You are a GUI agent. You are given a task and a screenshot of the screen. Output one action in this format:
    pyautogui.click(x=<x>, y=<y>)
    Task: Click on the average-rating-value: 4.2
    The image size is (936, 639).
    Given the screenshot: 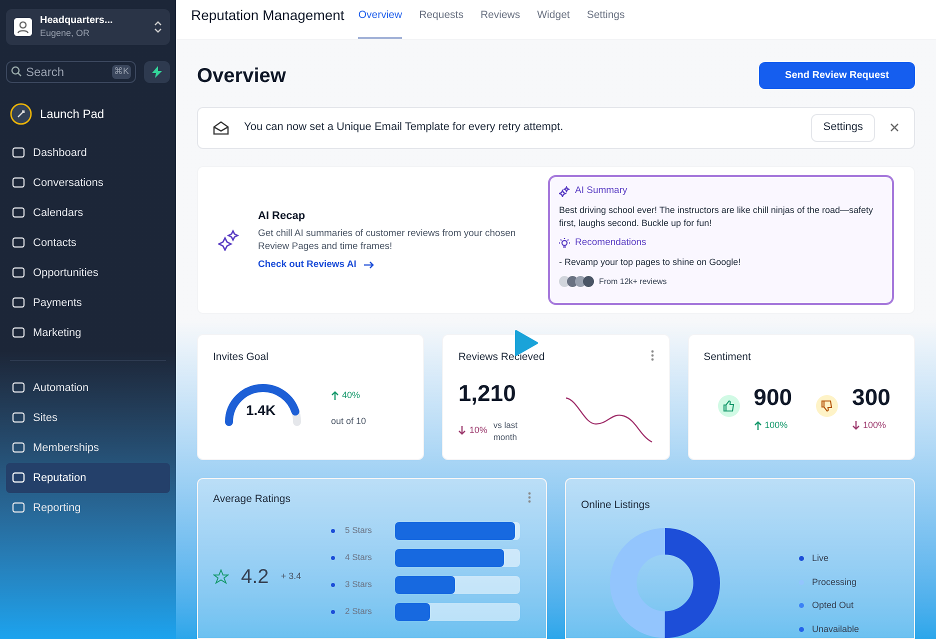 What is the action you would take?
    pyautogui.click(x=255, y=577)
    